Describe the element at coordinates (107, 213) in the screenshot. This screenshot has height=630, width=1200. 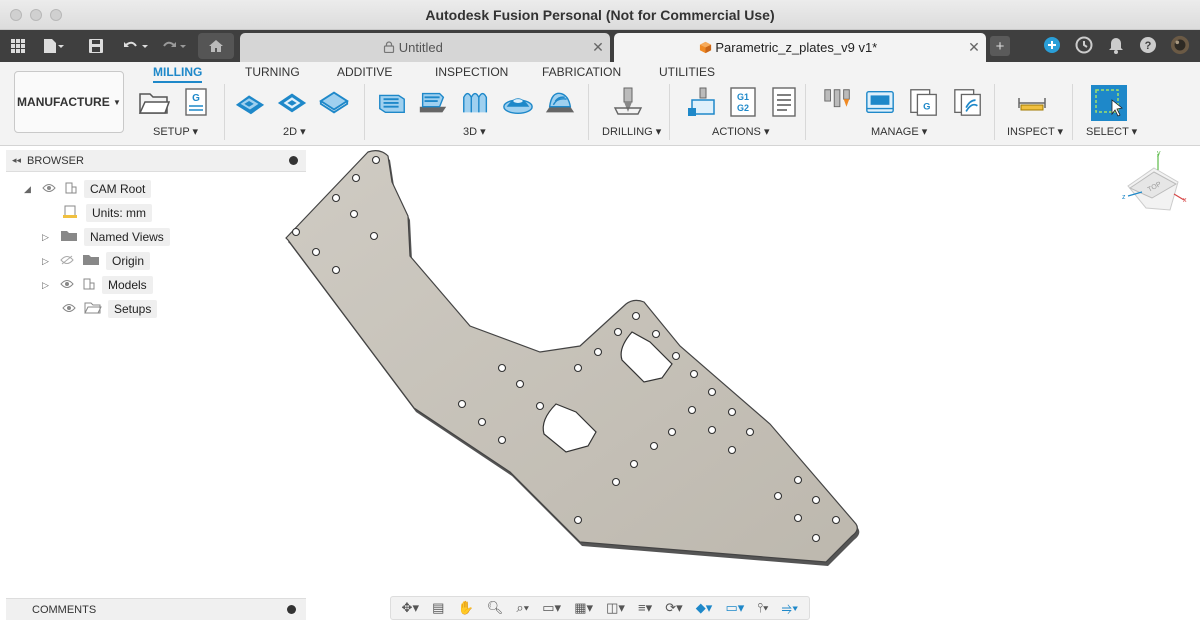
I see `tree-item-units: Units: mm` at that location.